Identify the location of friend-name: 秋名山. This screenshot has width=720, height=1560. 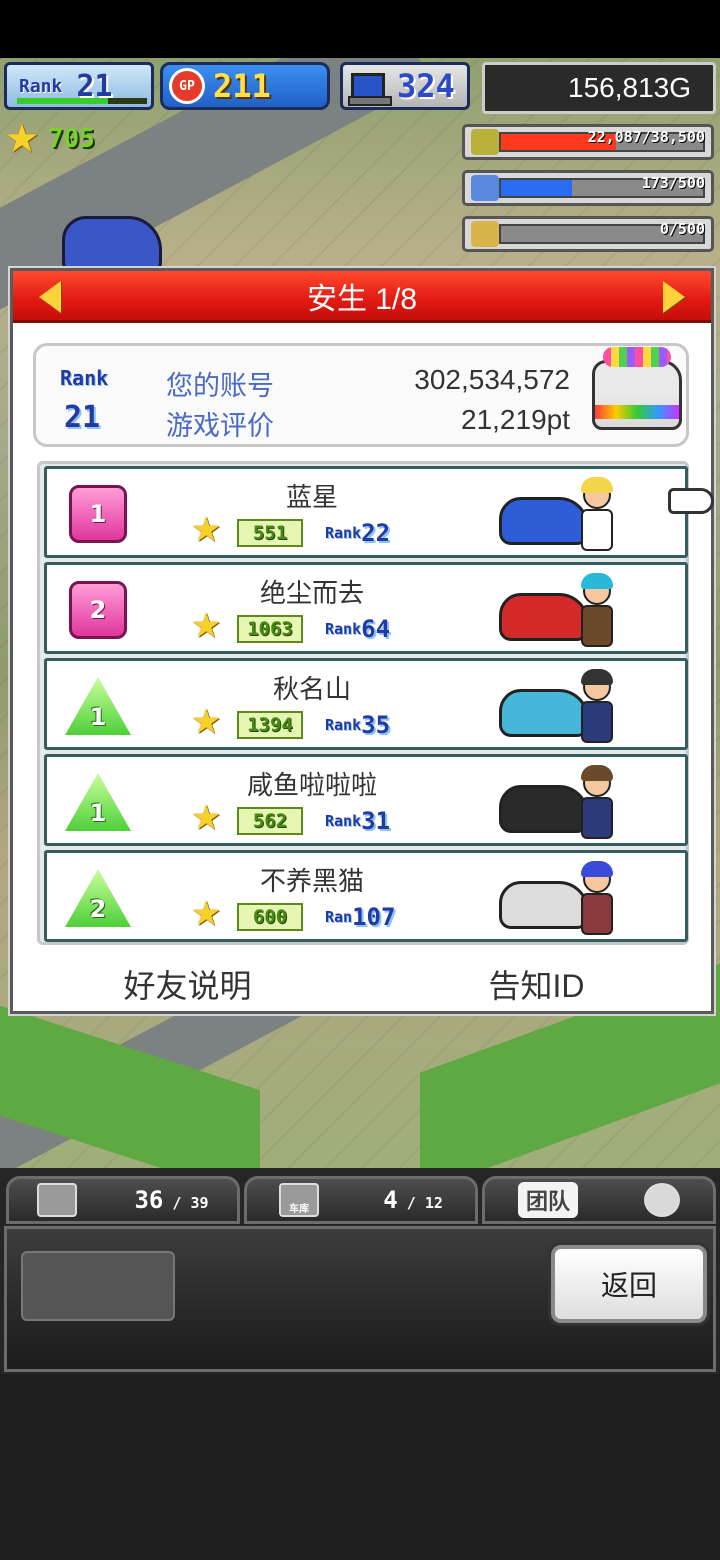
(311, 689).